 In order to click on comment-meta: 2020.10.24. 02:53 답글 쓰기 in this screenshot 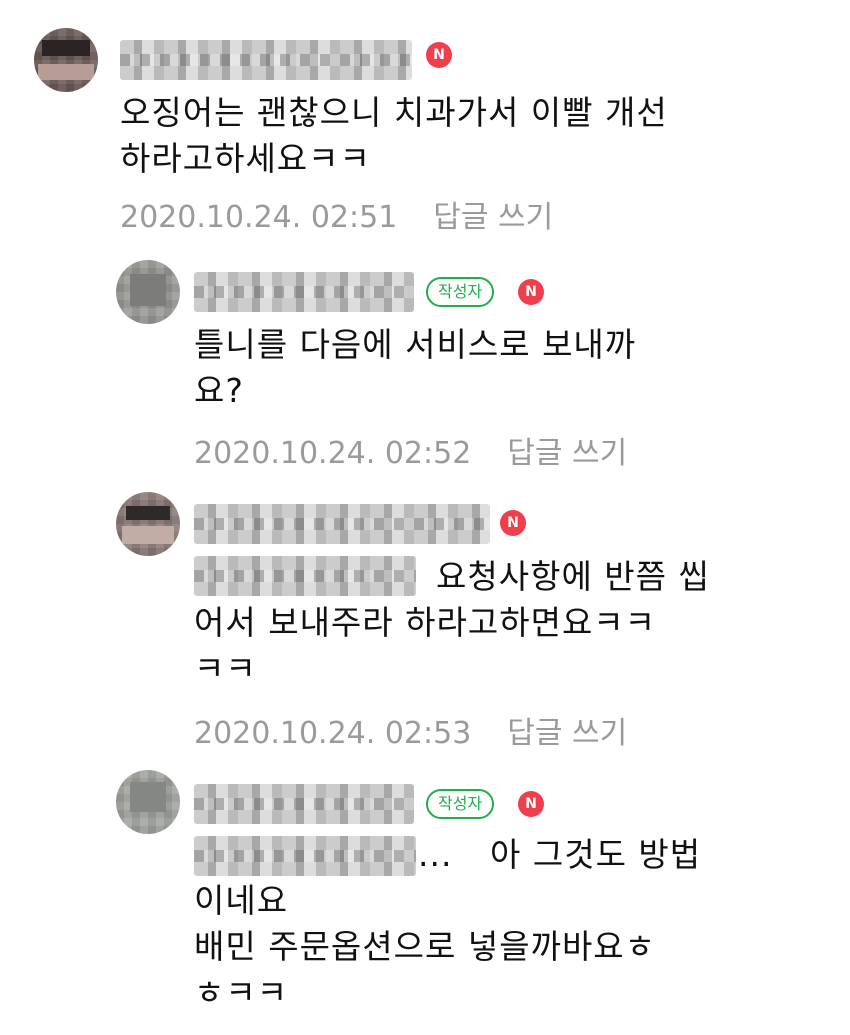, I will do `click(410, 730)`.